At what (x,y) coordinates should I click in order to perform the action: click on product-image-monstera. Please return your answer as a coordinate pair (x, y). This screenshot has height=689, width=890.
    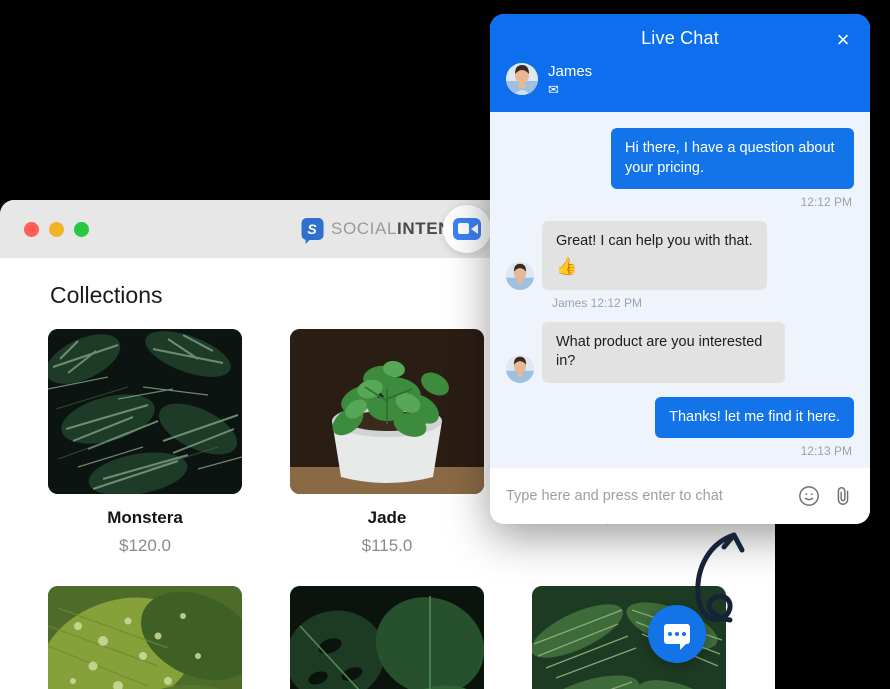
    Looking at the image, I should click on (145, 411).